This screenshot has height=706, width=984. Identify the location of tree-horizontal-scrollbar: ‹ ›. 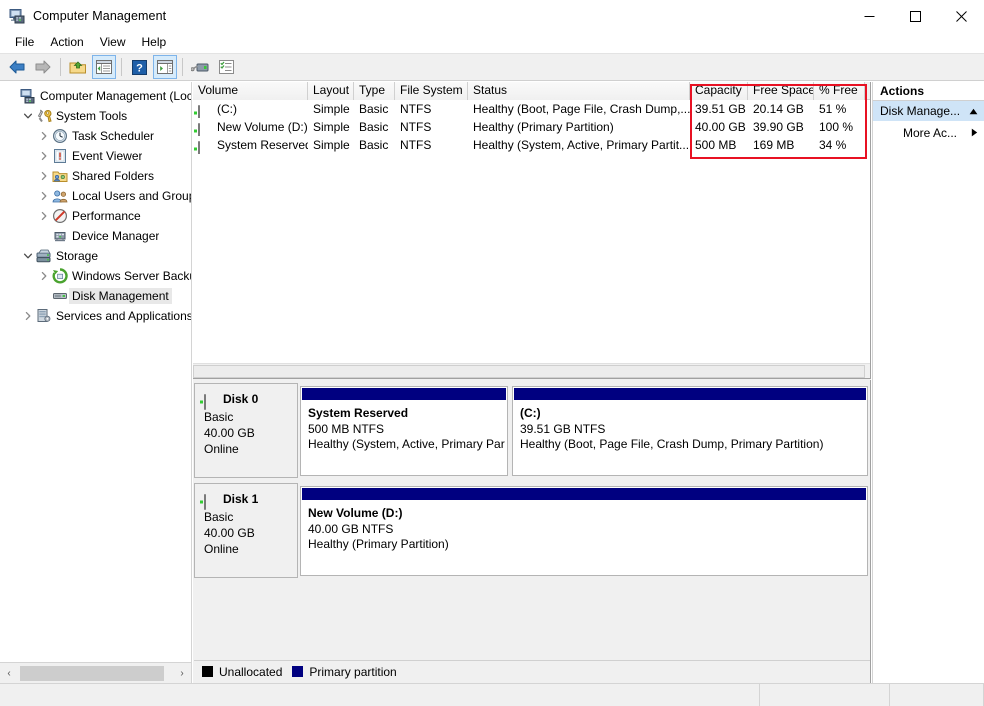
(95, 672).